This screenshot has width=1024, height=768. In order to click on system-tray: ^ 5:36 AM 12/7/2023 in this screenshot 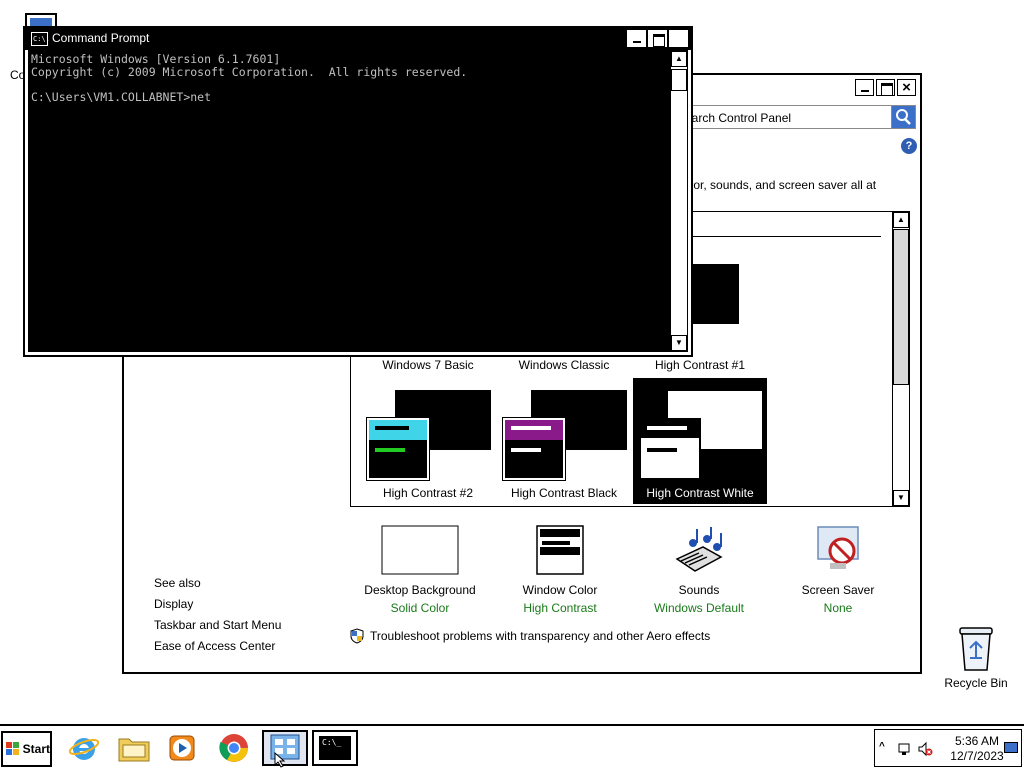, I will do `click(948, 748)`.